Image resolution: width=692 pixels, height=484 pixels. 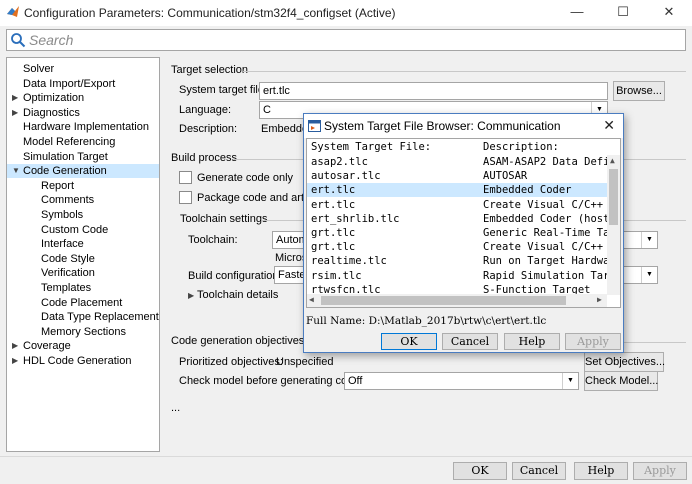 What do you see at coordinates (83, 273) in the screenshot?
I see `tree-item: Verification` at bounding box center [83, 273].